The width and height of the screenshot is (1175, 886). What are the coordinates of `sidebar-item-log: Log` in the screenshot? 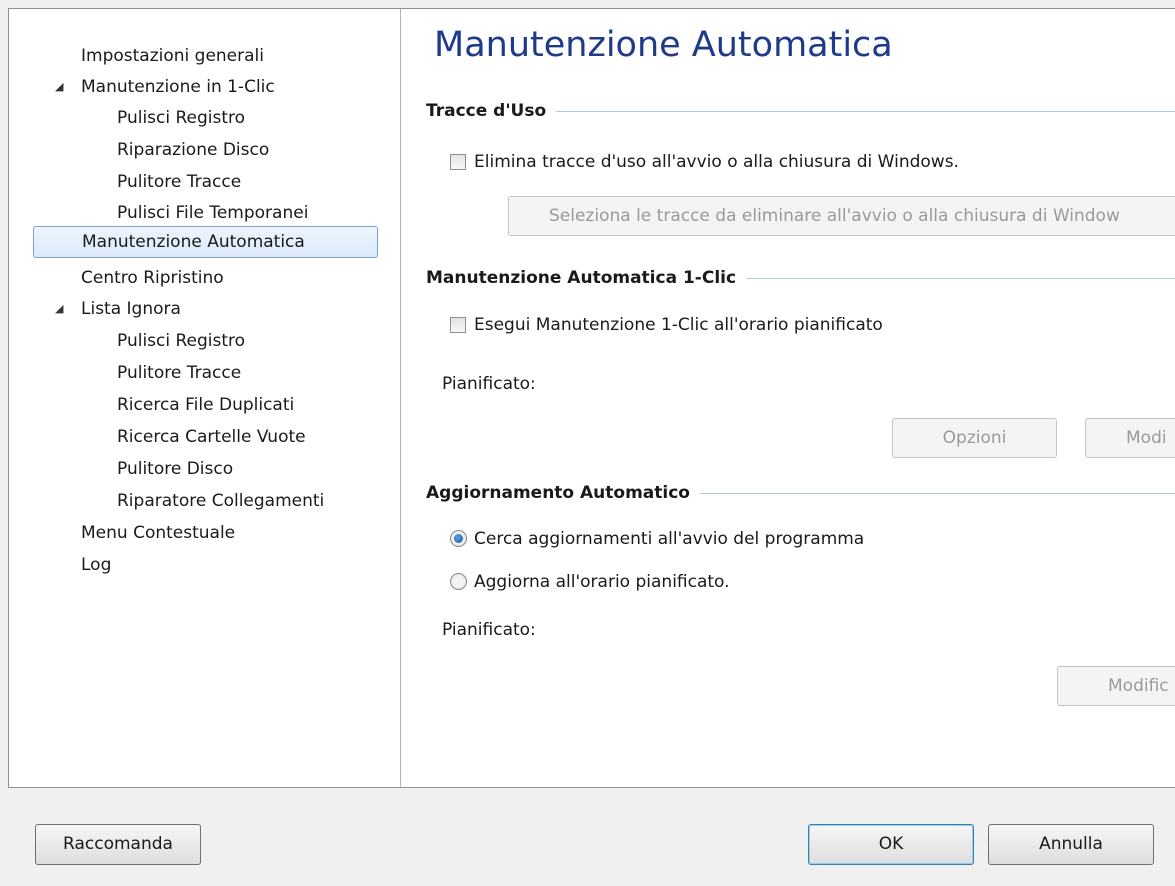 It's located at (96, 565).